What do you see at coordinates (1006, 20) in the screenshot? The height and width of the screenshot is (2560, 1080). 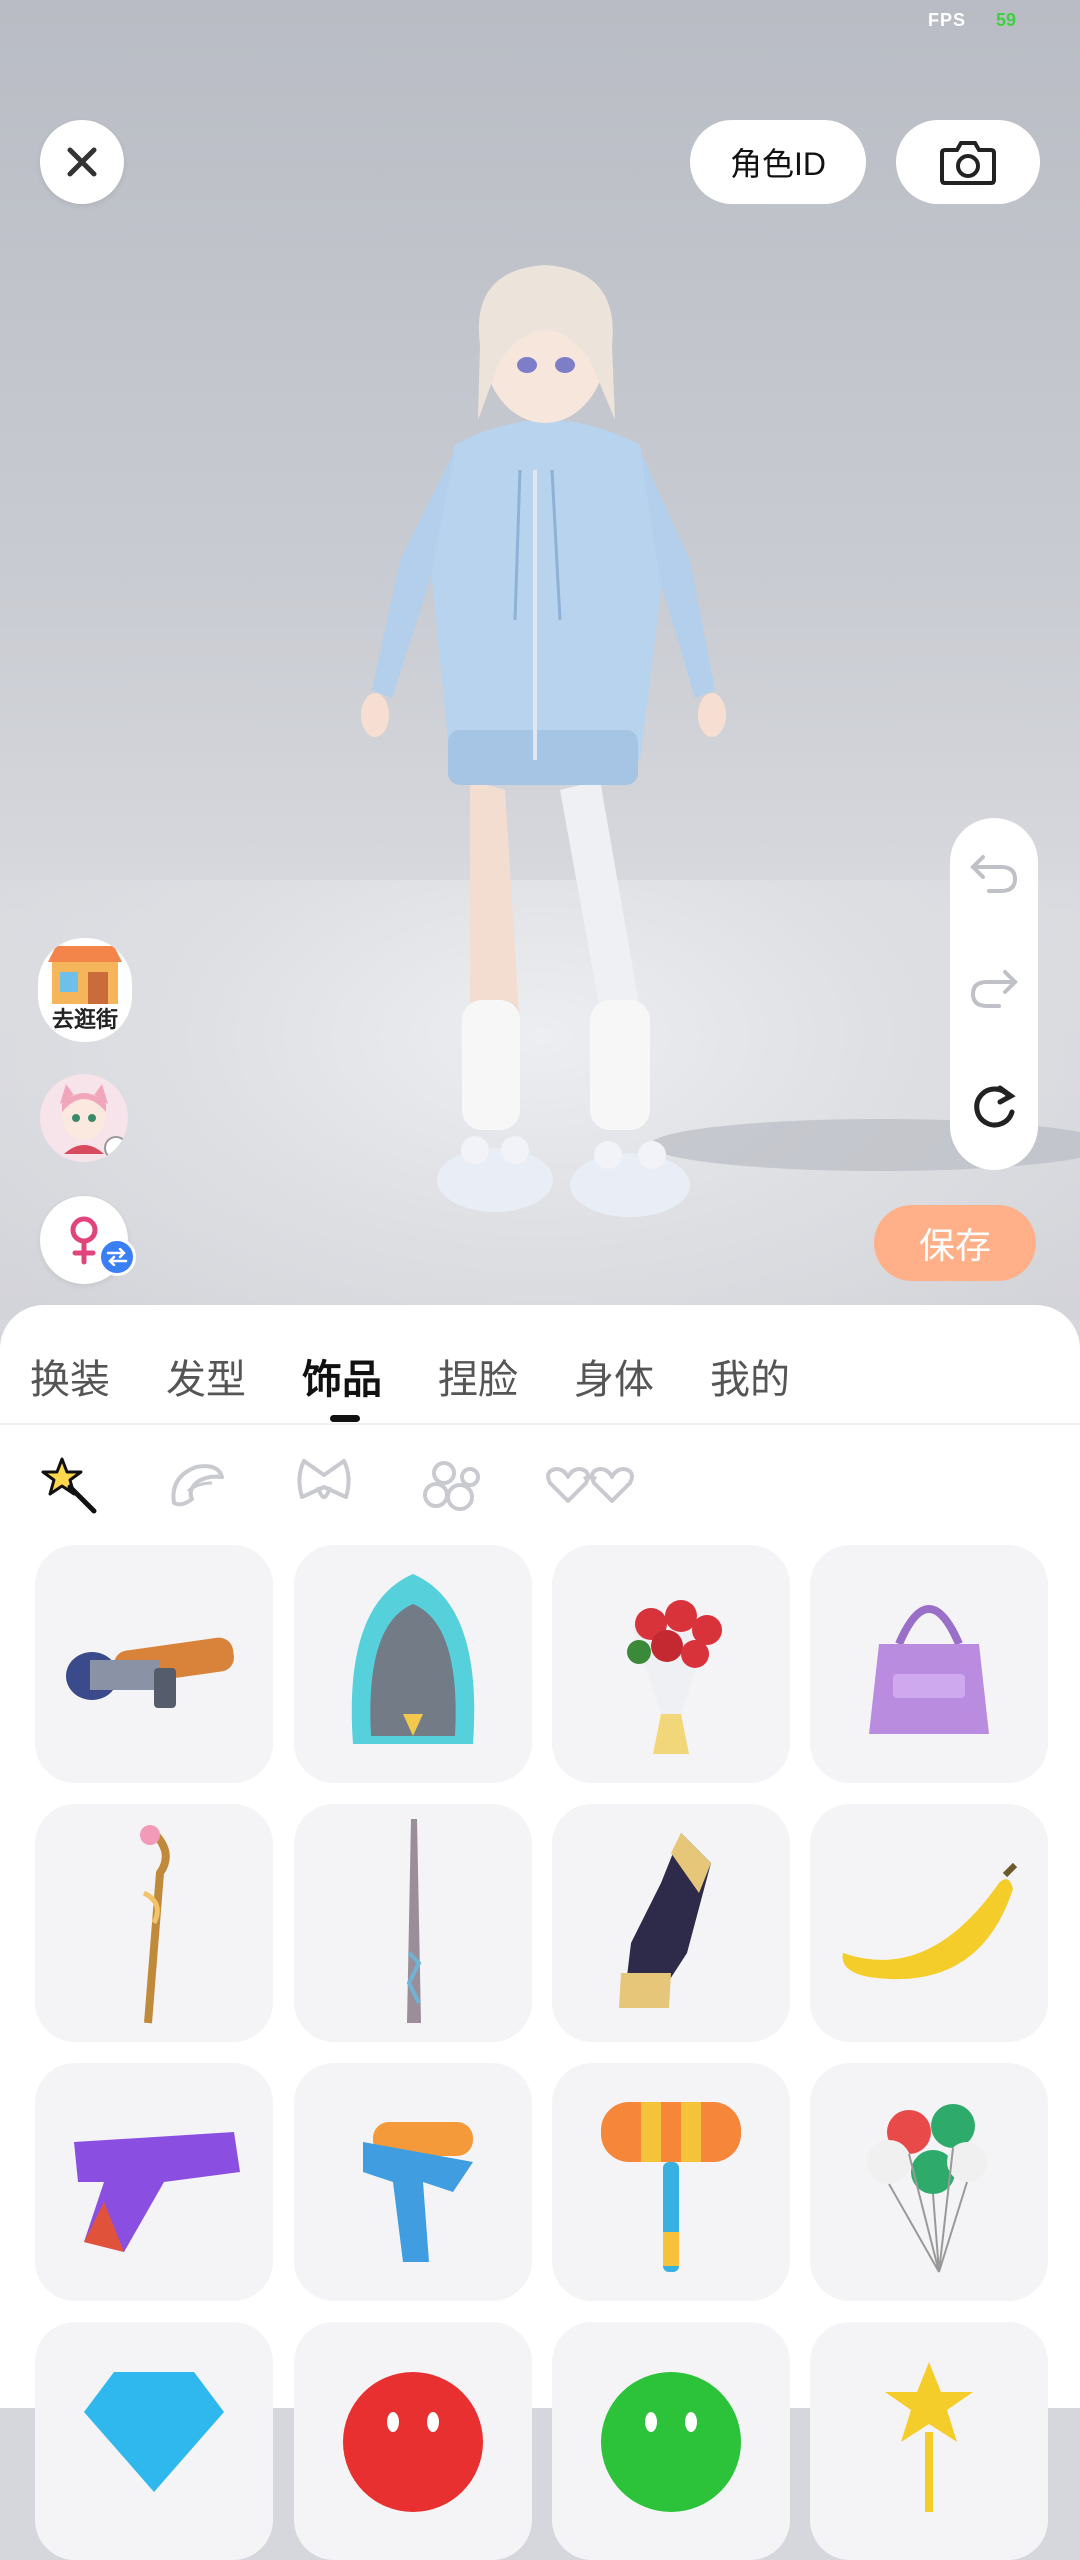 I see `fps-value: 59` at bounding box center [1006, 20].